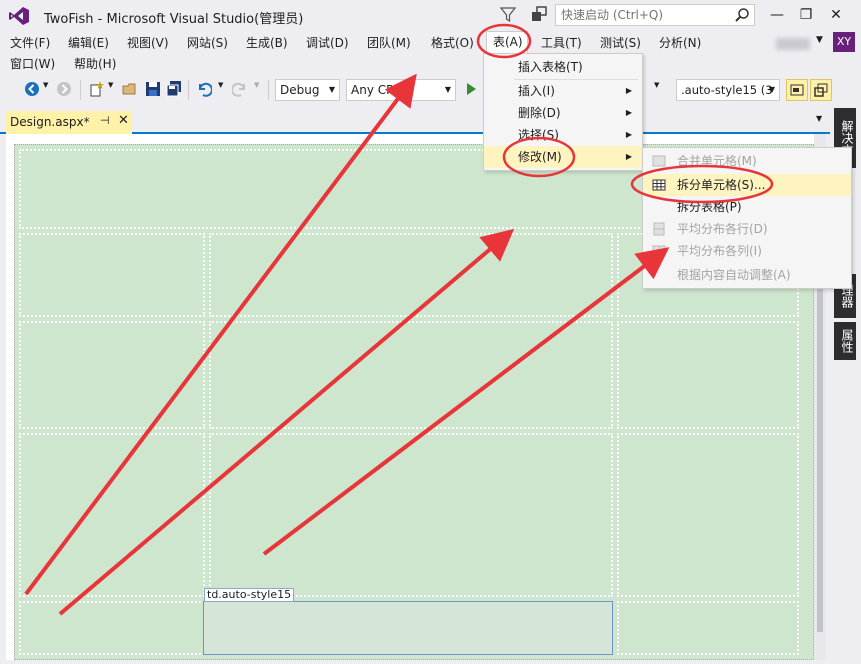 The width and height of the screenshot is (861, 664). Describe the element at coordinates (845, 341) in the screenshot. I see `tab-properties: 属性` at that location.